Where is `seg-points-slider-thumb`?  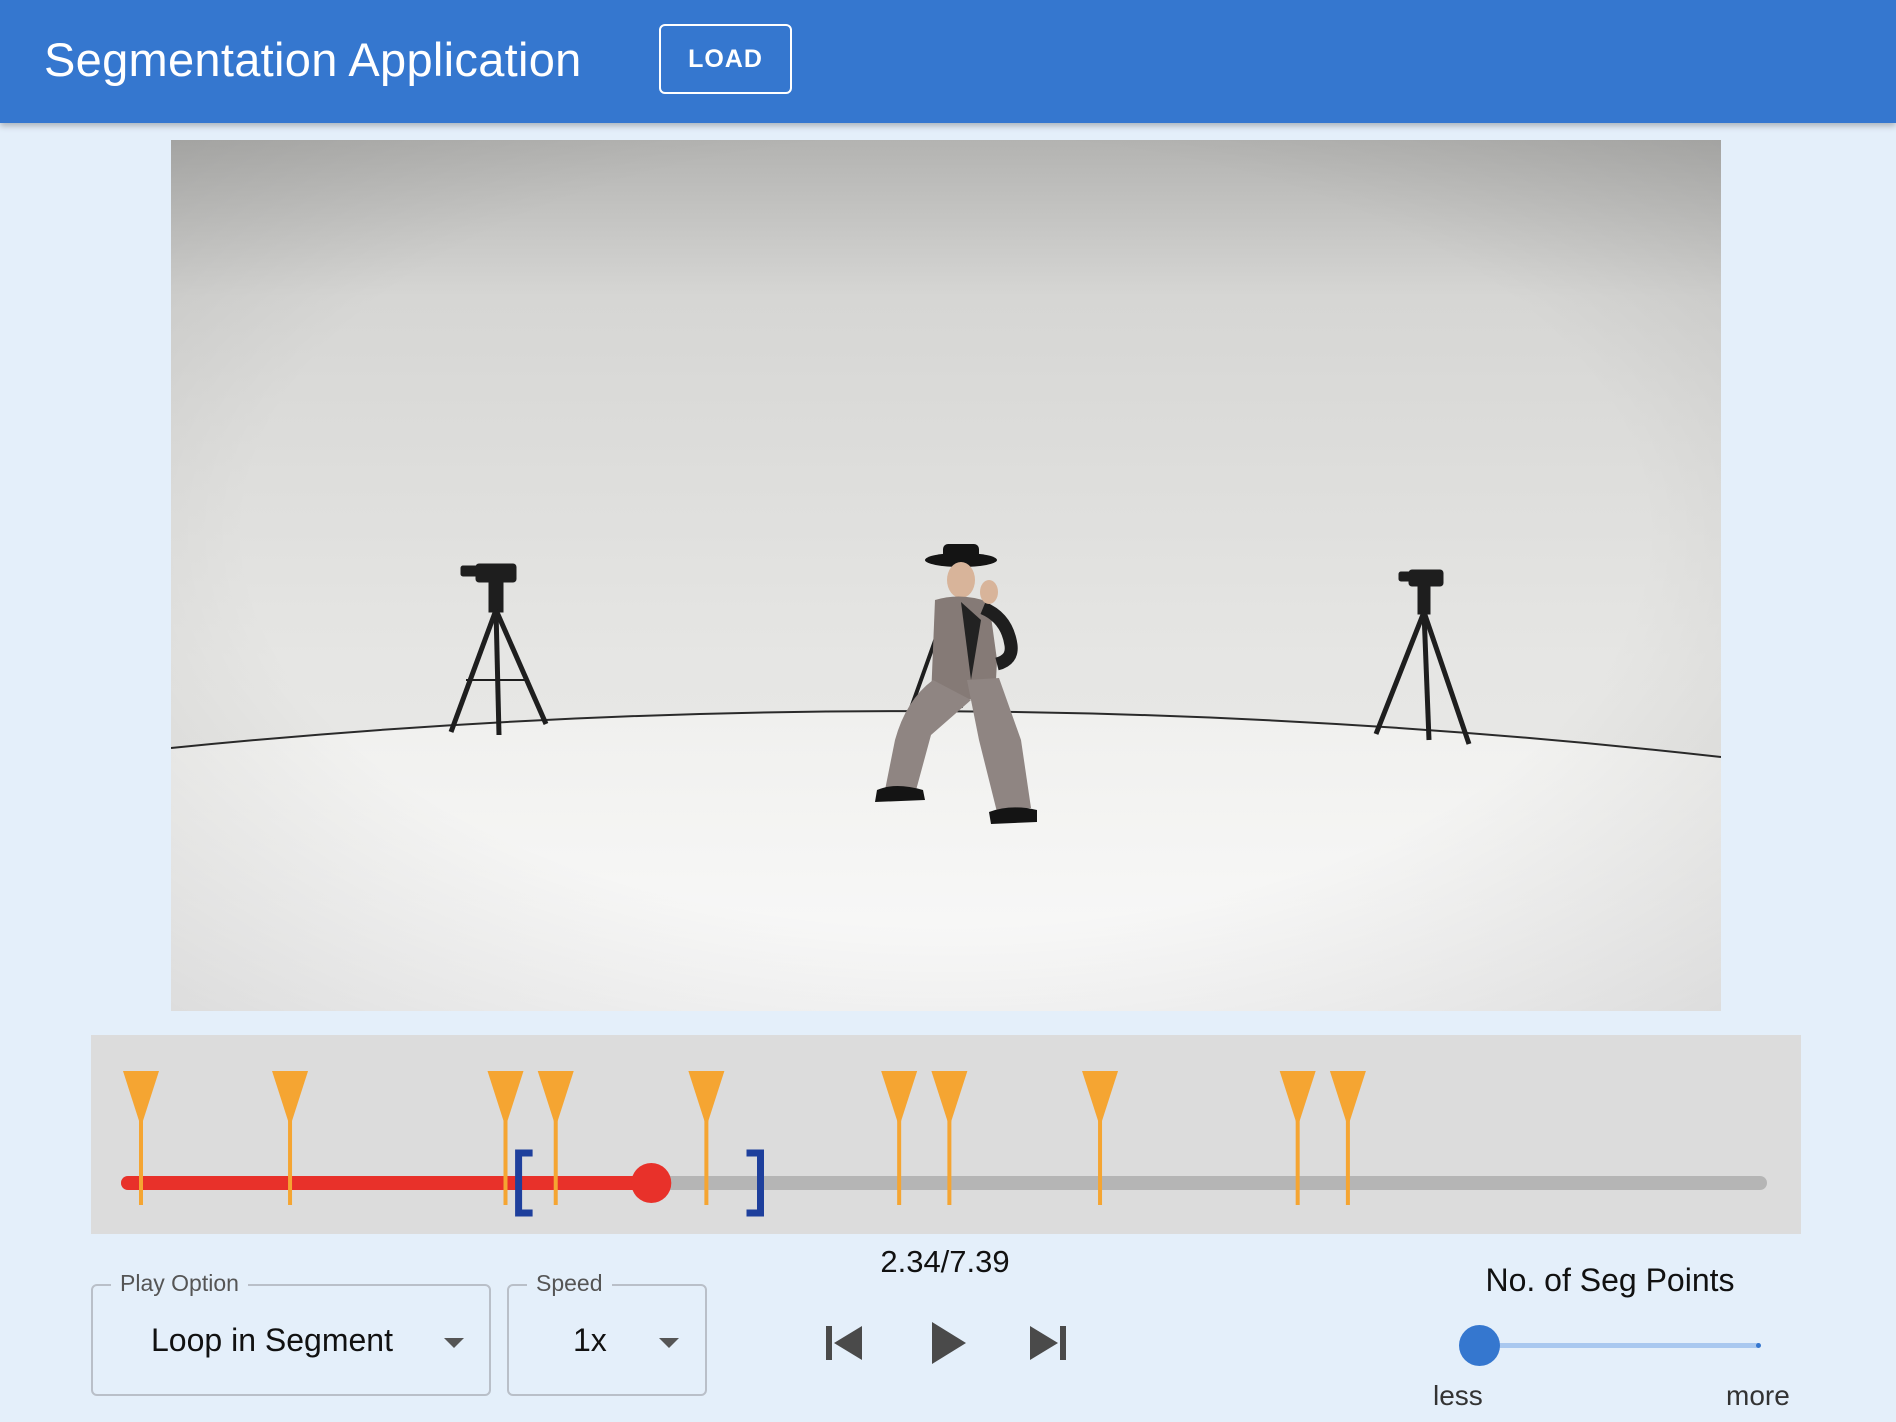
seg-points-slider-thumb is located at coordinates (1479, 1345).